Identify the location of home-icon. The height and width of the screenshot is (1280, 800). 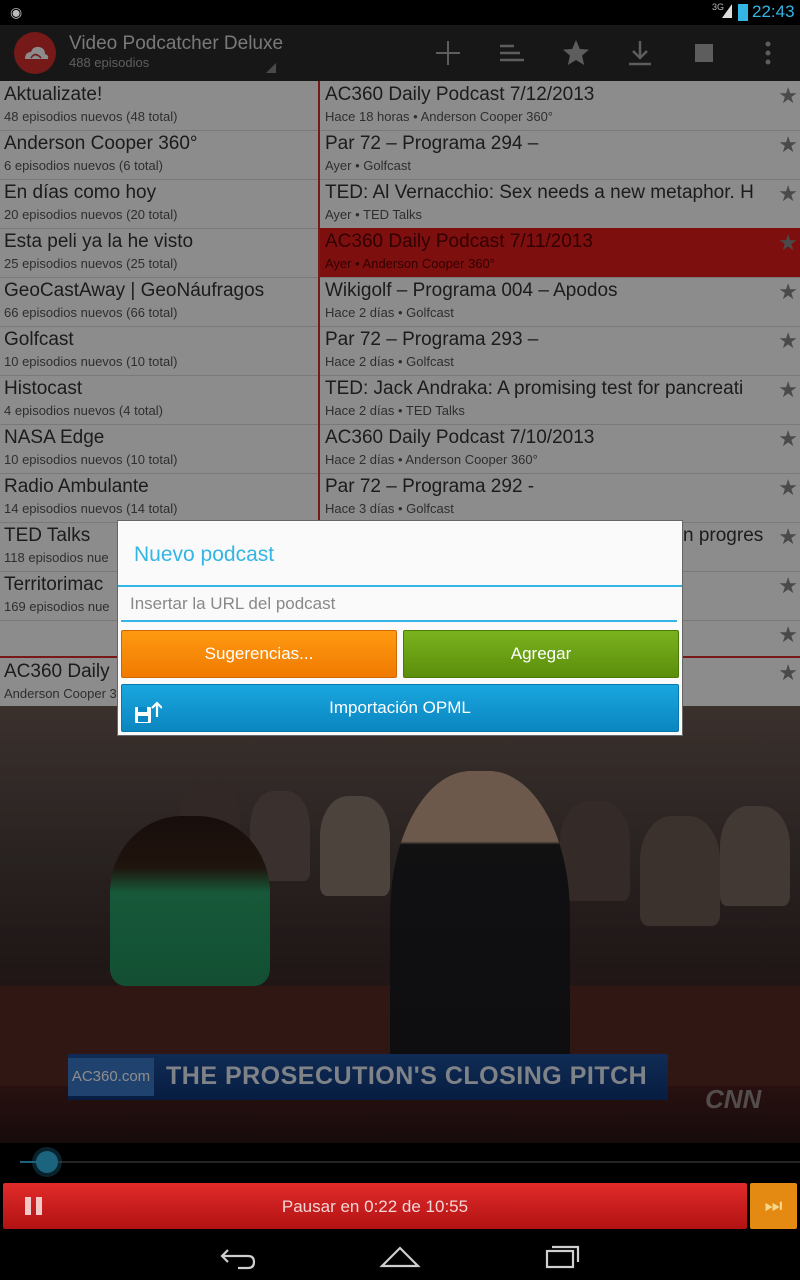
(400, 1256).